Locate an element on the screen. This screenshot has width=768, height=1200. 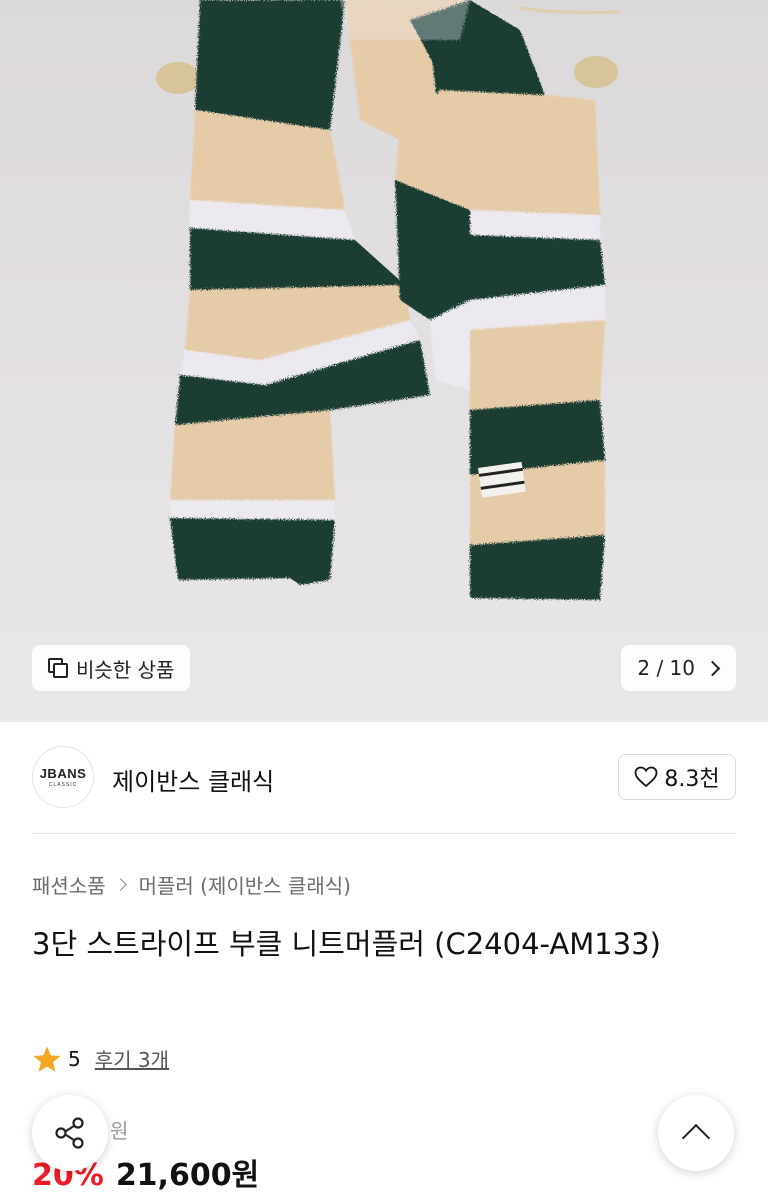
heart-icon is located at coordinates (646, 777).